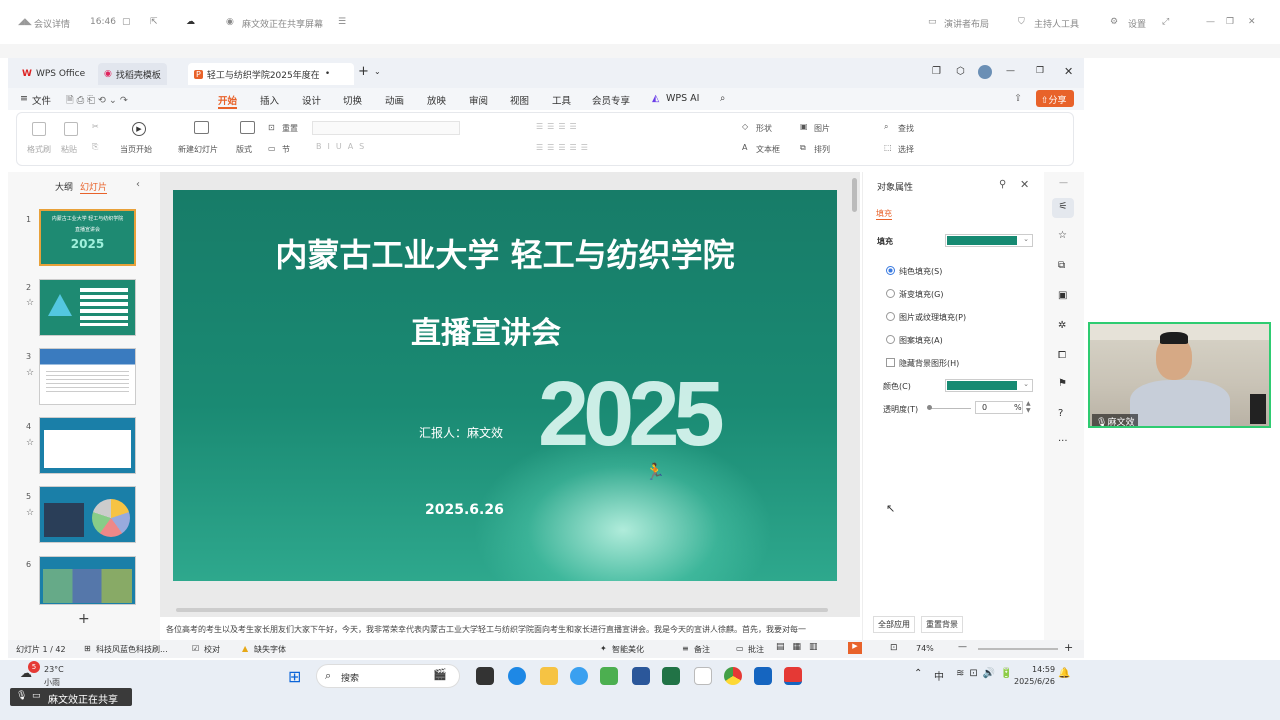  Describe the element at coordinates (24, 98) in the screenshot. I see `hamburger-icon: ≡` at that location.